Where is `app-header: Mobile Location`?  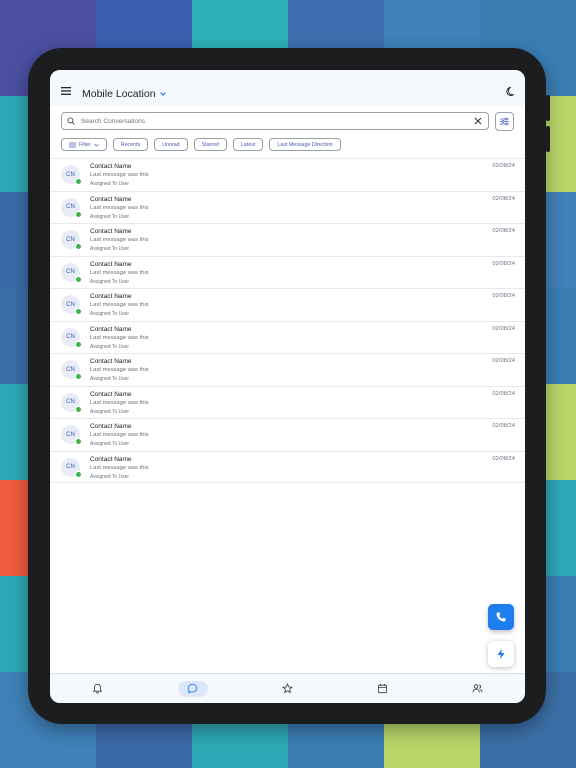 app-header: Mobile Location is located at coordinates (287, 88).